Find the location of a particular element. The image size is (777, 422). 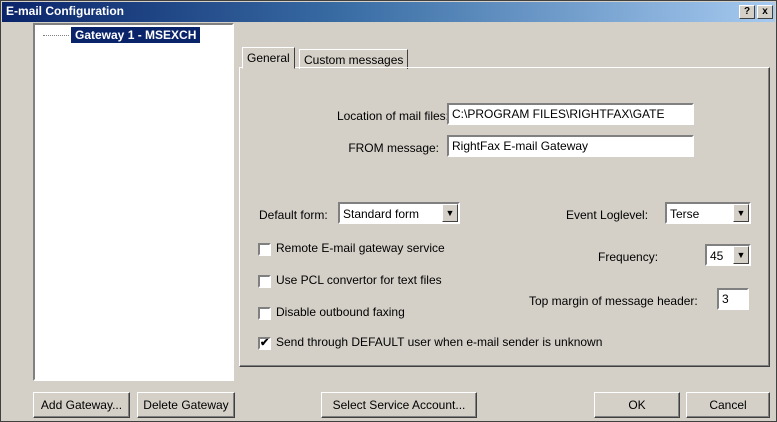

frequency-dropdown: 45 ▼ is located at coordinates (728, 255).